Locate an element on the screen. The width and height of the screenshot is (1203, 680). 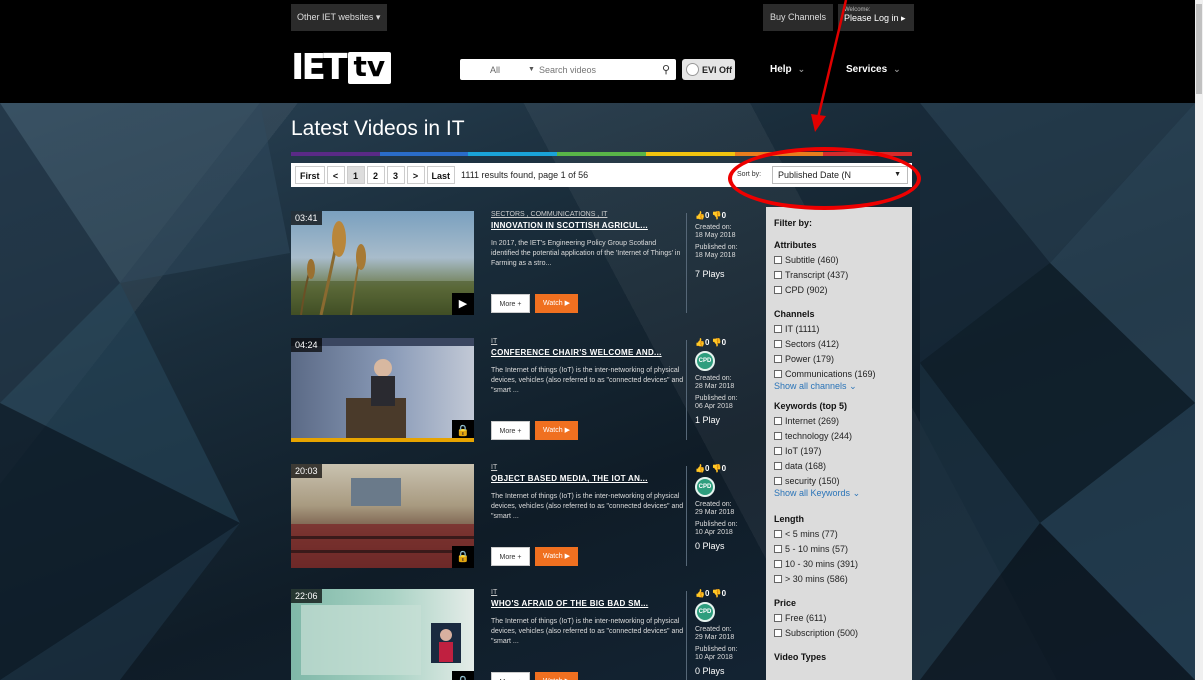
page-button-3: 3 is located at coordinates (395, 175).